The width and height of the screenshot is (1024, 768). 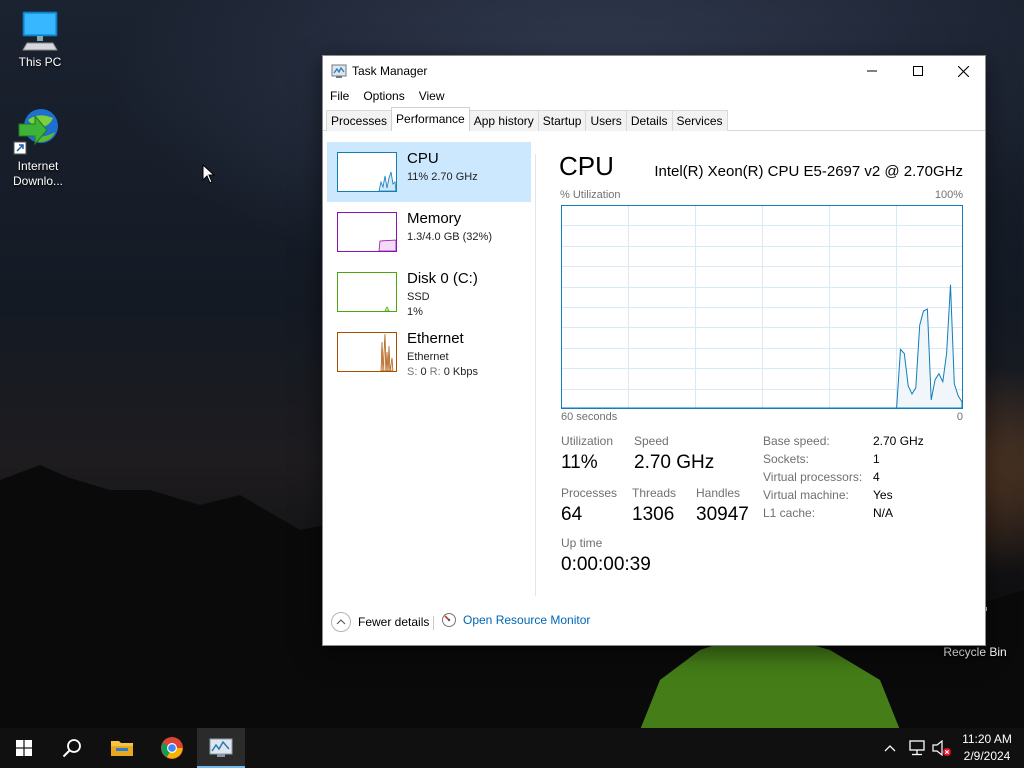 I want to click on title-bar: Task Manager, so click(x=654, y=71).